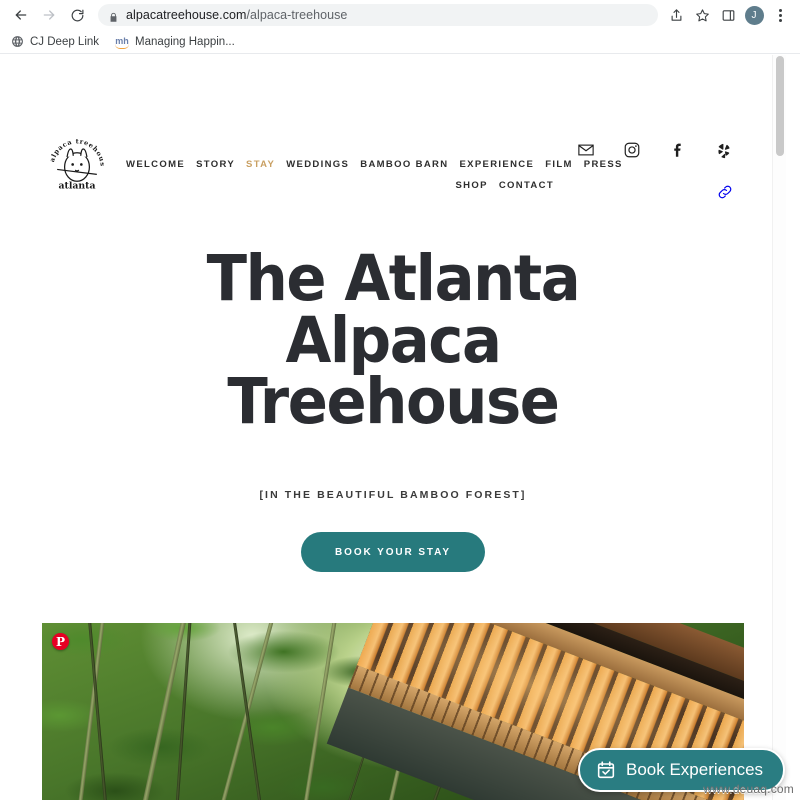 The image size is (800, 800). What do you see at coordinates (404, 164) in the screenshot?
I see `nav-item-bamboo-barn: BAMBOO BARN` at bounding box center [404, 164].